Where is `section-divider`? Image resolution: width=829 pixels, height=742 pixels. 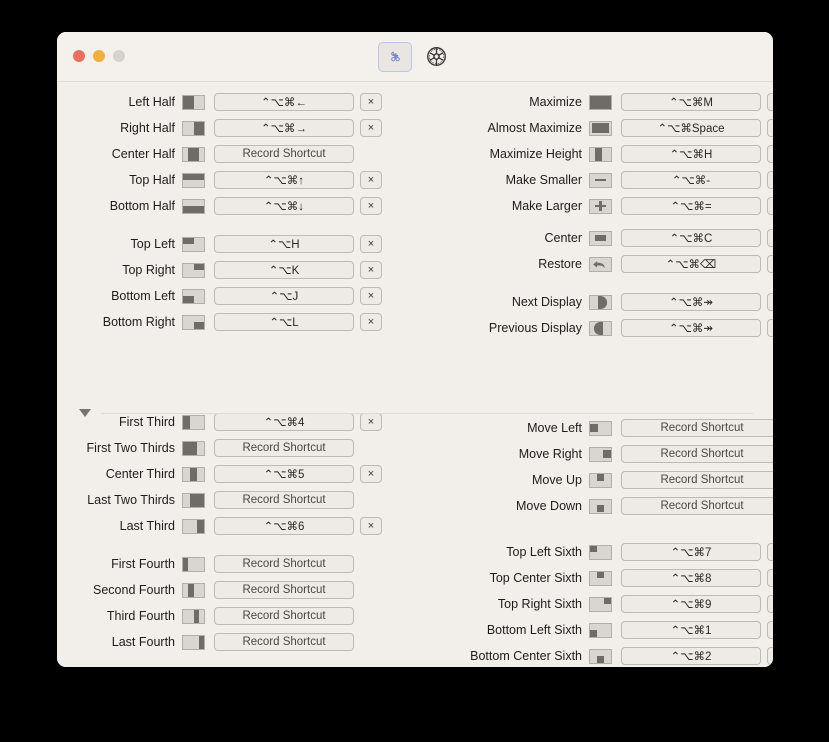 section-divider is located at coordinates (415, 413).